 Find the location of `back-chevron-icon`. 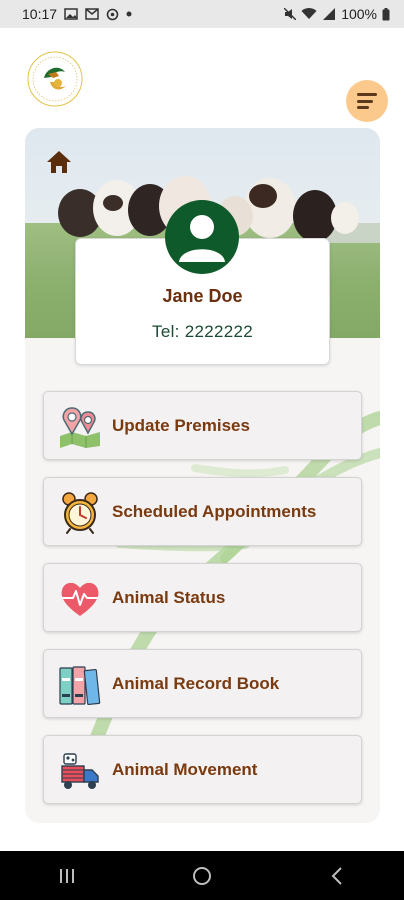

back-chevron-icon is located at coordinates (336, 875).